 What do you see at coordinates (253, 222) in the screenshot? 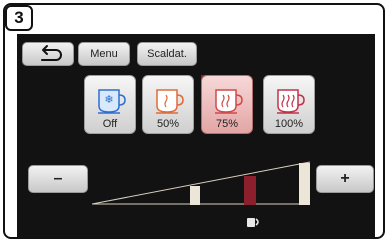
I see `pump-icon` at bounding box center [253, 222].